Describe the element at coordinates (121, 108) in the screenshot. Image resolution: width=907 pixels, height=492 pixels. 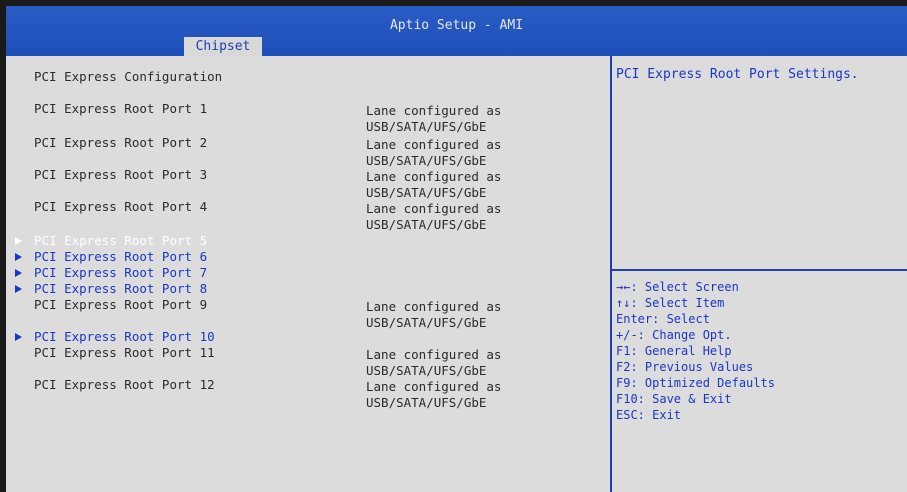
I see `root-port-item: PCI Express Root Port 1` at that location.